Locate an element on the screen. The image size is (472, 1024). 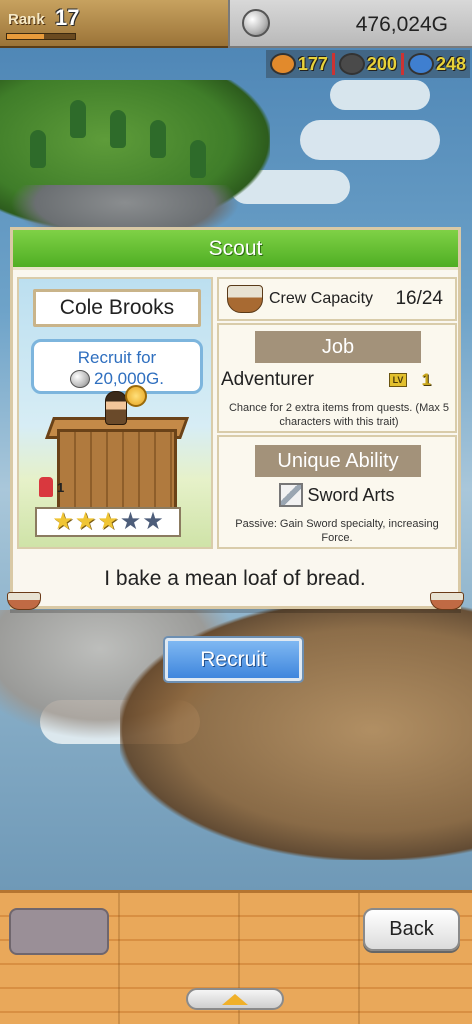
resource-food: 177 is located at coordinates (298, 64).